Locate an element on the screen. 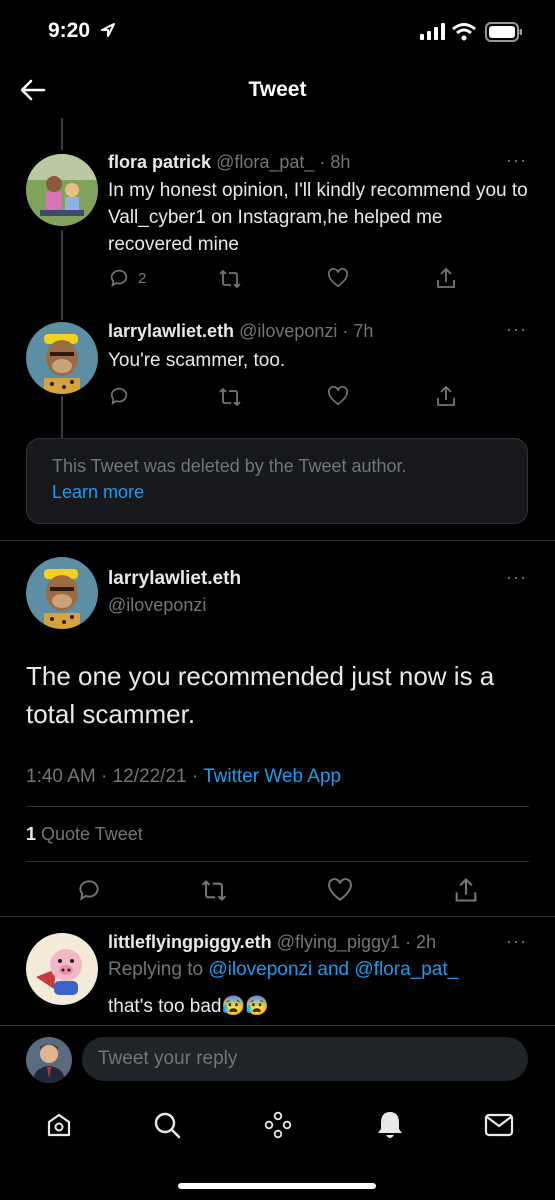  handle: @flying_piggy1 is located at coordinates (338, 942).